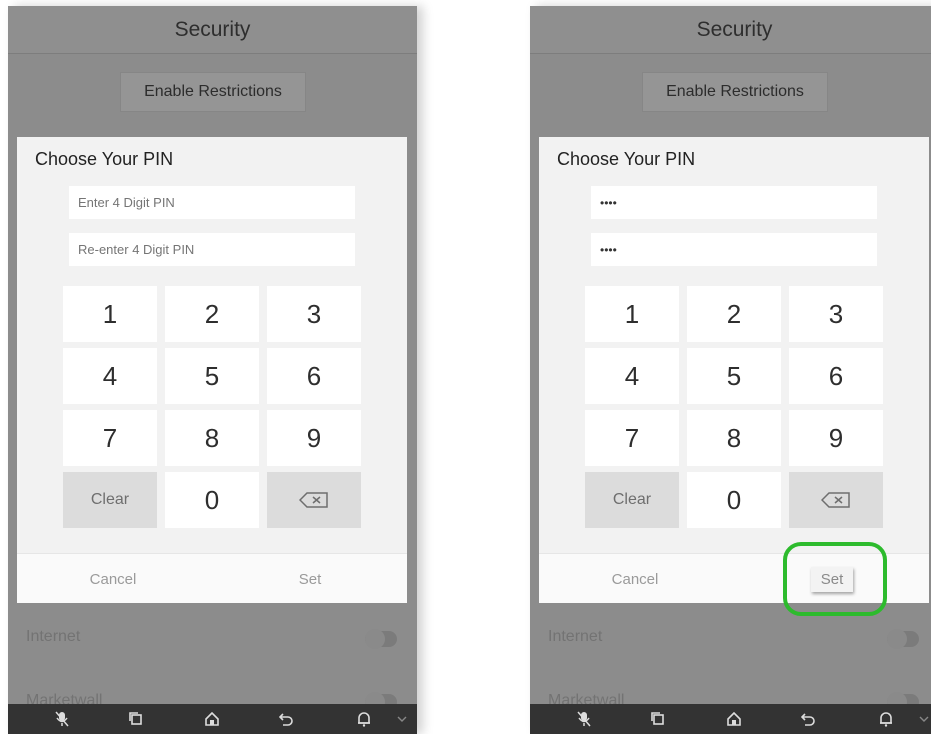 This screenshot has height=734, width=931. Describe the element at coordinates (212, 578) in the screenshot. I see `dialog-footer: Cancel Set` at that location.